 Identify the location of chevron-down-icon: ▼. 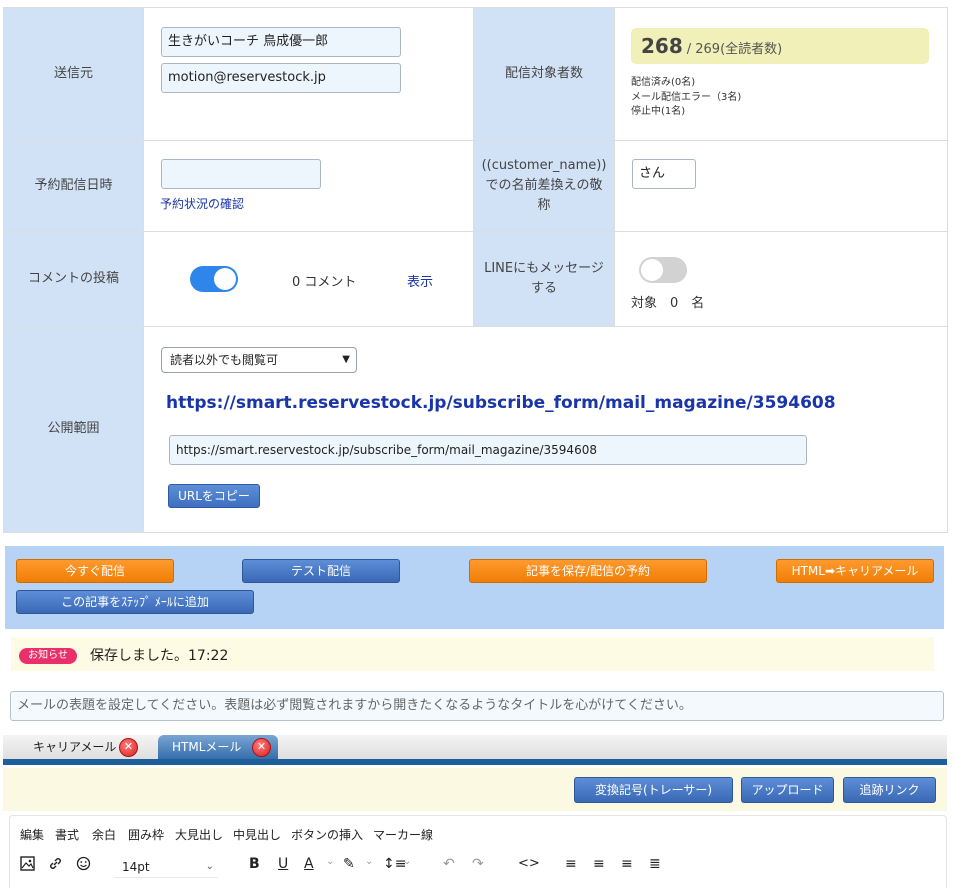
(346, 359).